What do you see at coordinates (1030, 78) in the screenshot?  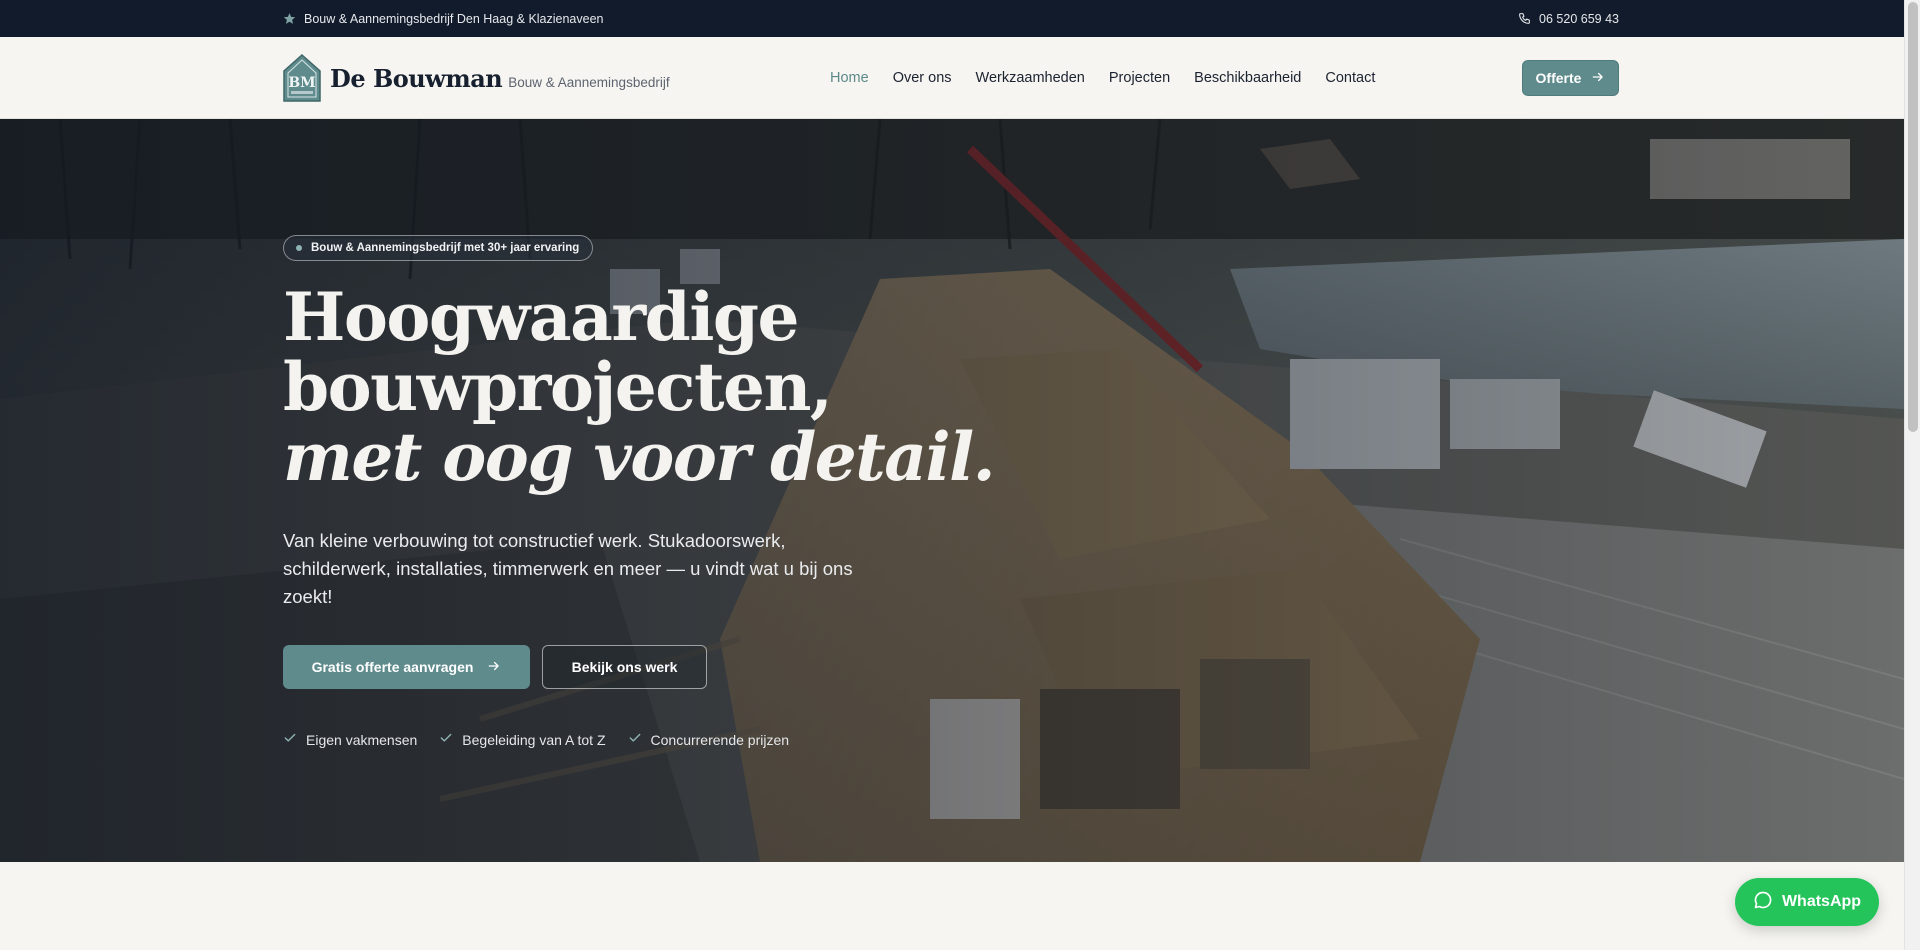 I see `nav-item-werkzaamheden: Werkzaamheden` at bounding box center [1030, 78].